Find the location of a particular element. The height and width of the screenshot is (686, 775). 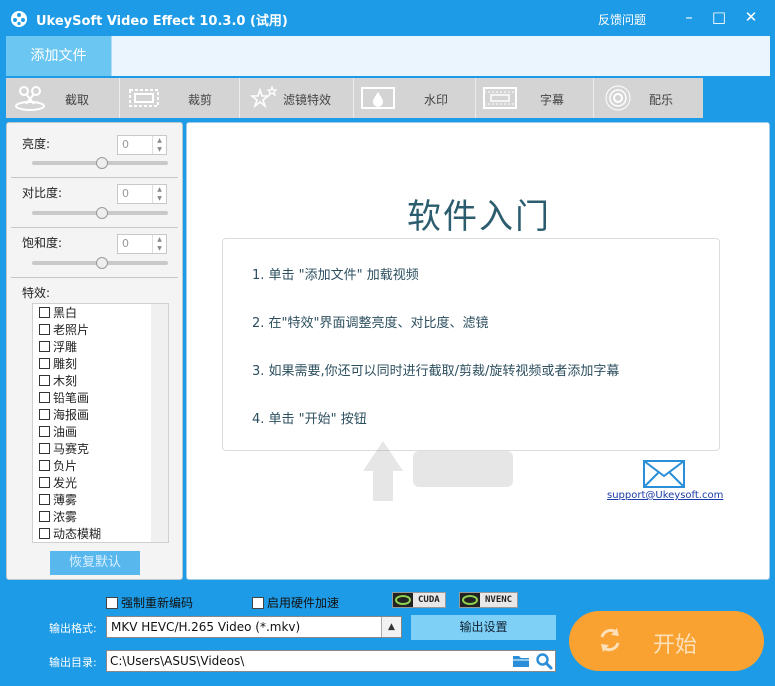

contrast-value: 0 is located at coordinates (125, 193).